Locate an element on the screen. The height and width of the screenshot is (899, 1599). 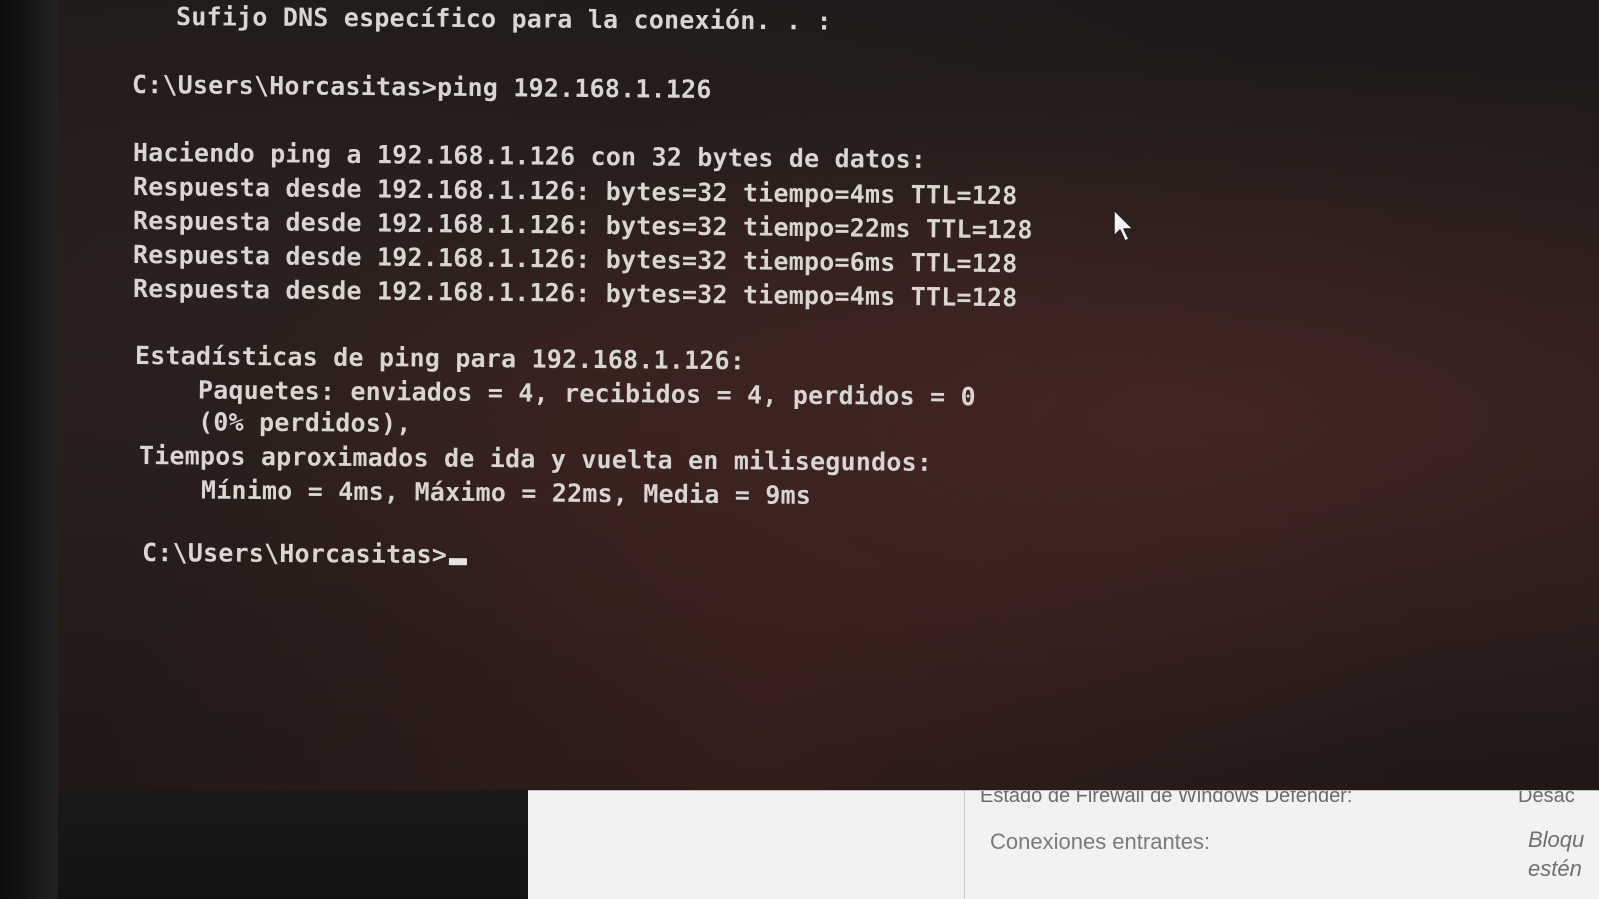
console-line: Estadísticas de ping para 192.168.1.126: is located at coordinates (440, 358).